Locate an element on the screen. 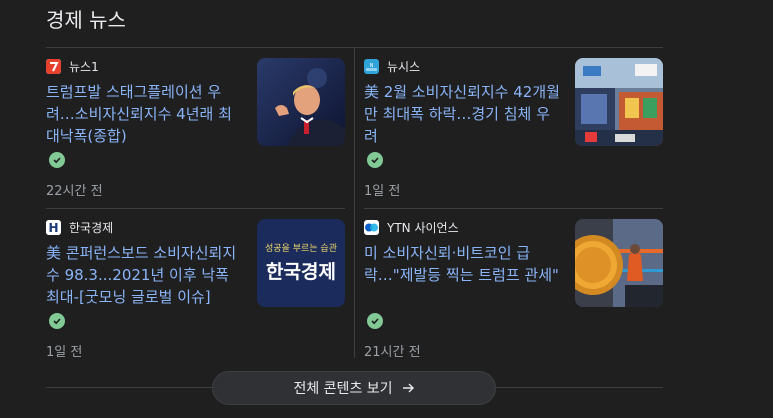 The image size is (773, 418). view-all-label: 전체 콘텐츠 보기 is located at coordinates (343, 389).